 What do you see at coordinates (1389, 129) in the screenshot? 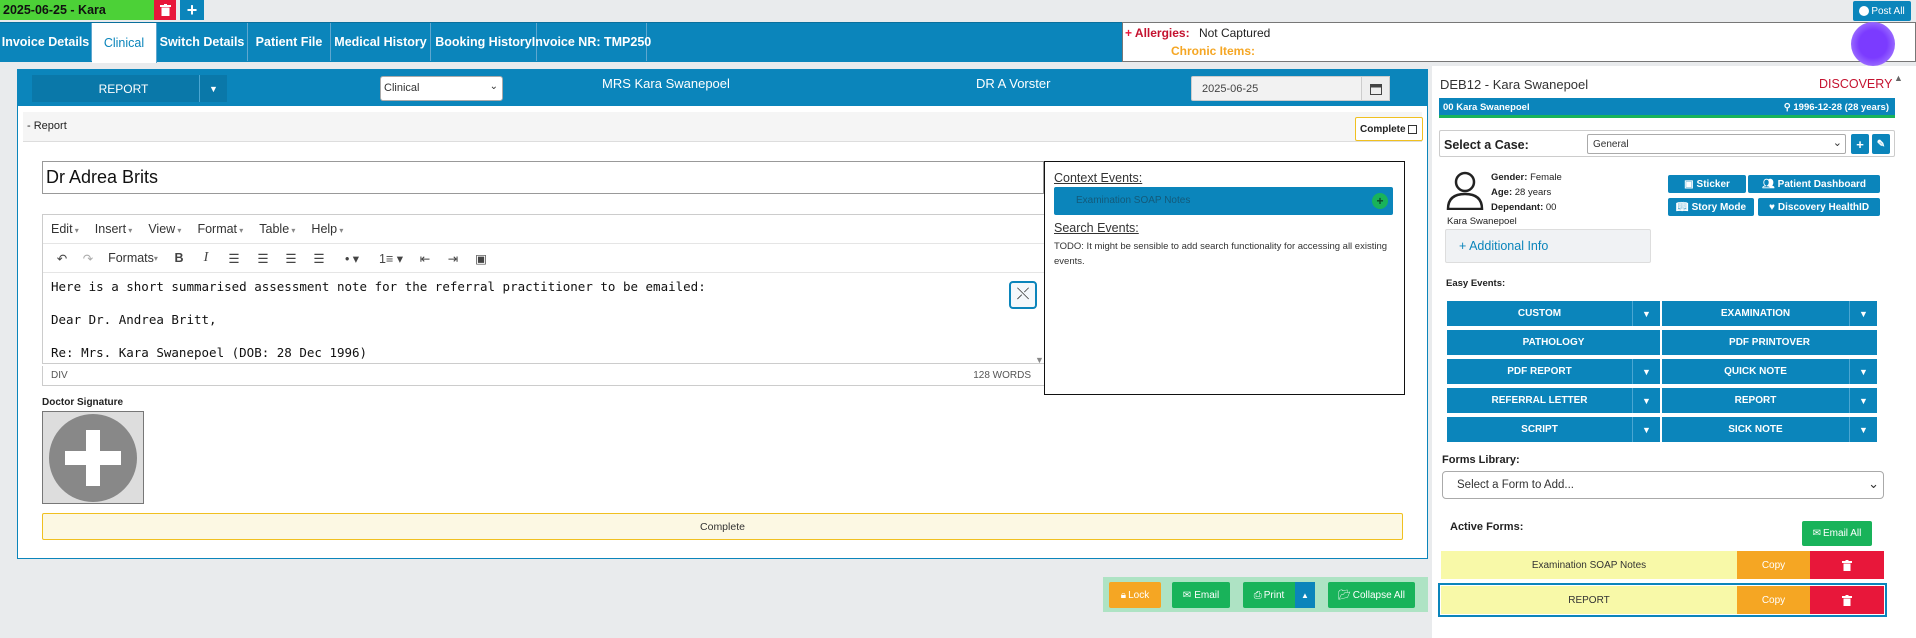
I see `complete-checkbox-wrap: Complete` at bounding box center [1389, 129].